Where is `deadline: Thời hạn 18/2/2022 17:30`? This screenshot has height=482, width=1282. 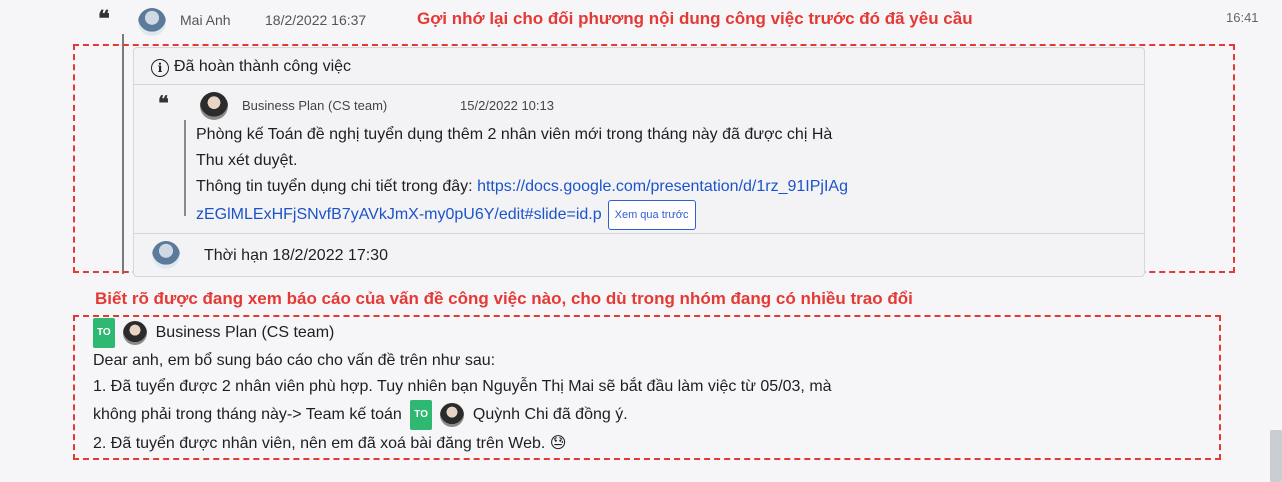 deadline: Thời hạn 18/2/2022 17:30 is located at coordinates (296, 255).